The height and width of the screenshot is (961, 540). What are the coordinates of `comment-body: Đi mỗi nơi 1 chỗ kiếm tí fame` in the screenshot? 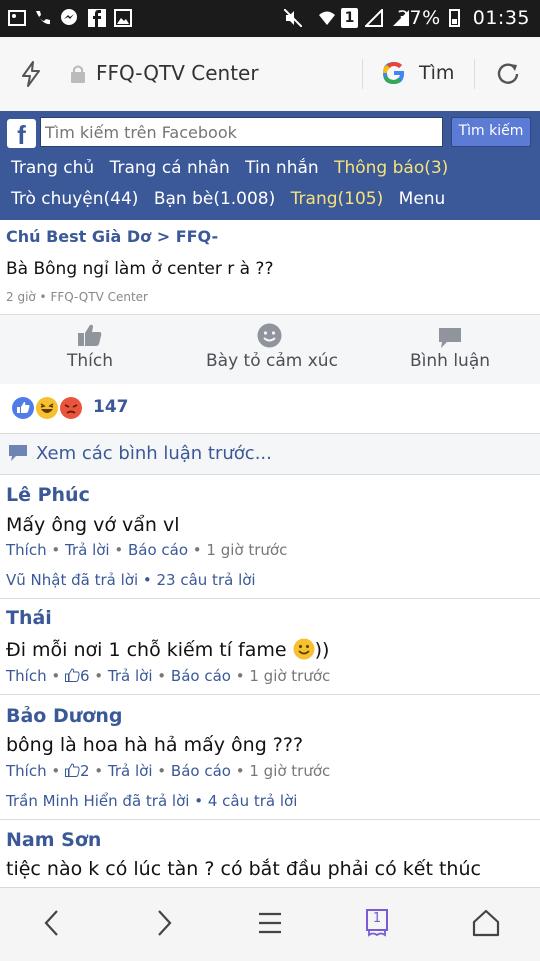 It's located at (146, 650).